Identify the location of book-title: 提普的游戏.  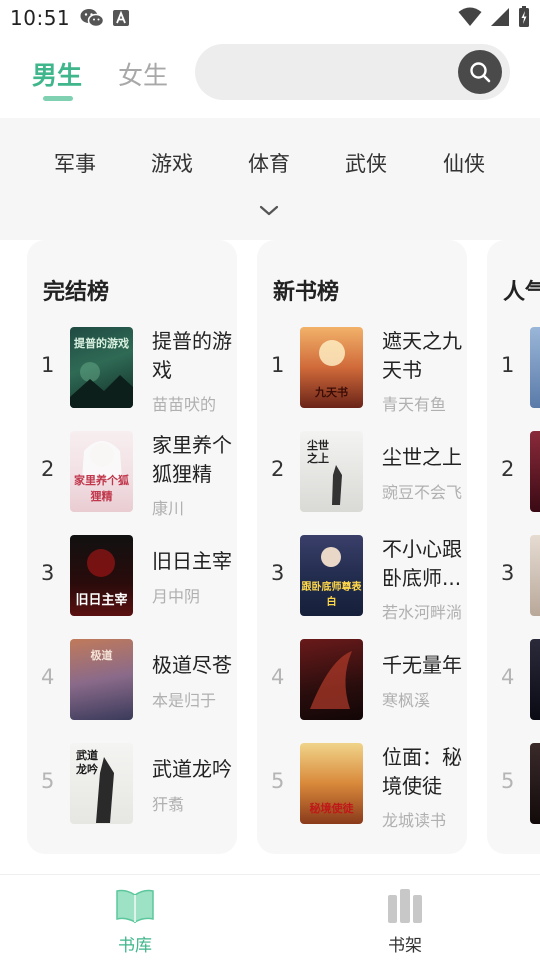
(192, 355).